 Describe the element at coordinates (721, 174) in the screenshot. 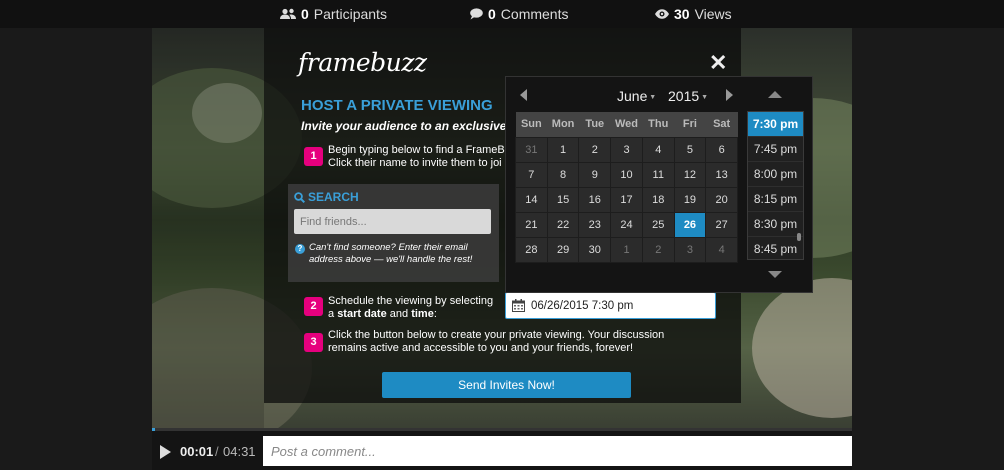

I see `calendar-day: 13` at that location.